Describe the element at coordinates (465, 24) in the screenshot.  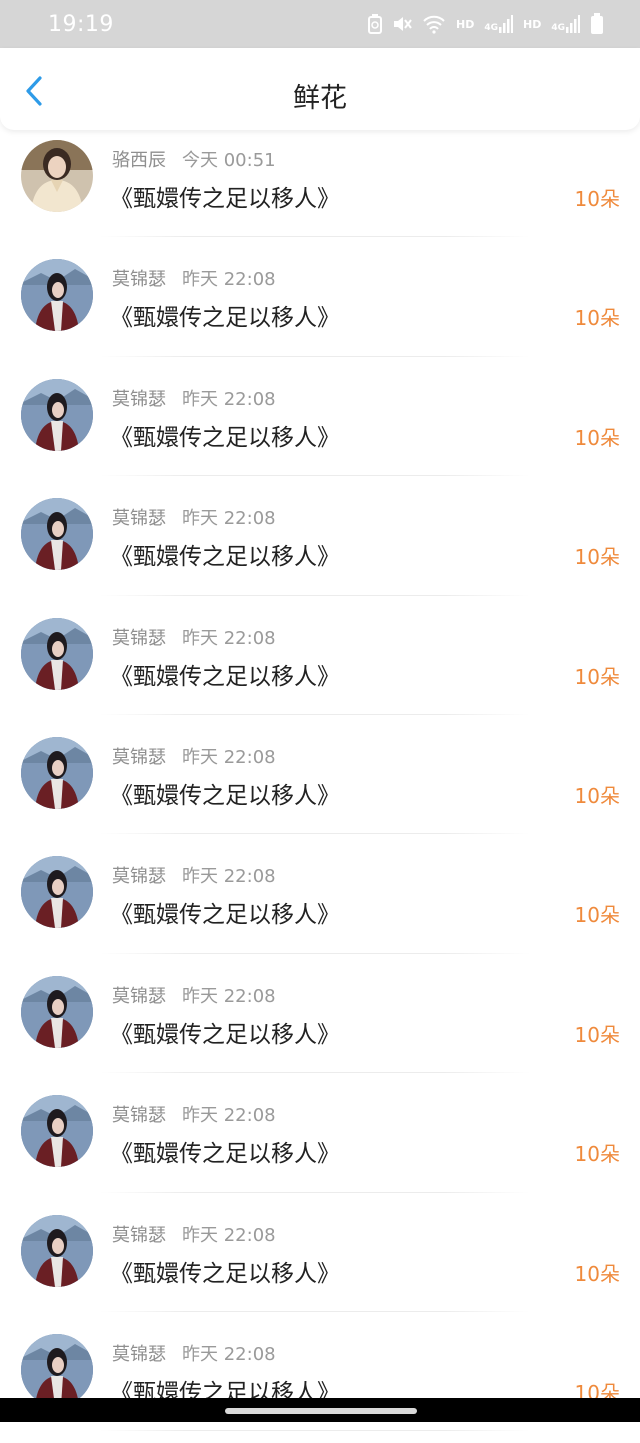
I see `hd-label-1: HD` at that location.